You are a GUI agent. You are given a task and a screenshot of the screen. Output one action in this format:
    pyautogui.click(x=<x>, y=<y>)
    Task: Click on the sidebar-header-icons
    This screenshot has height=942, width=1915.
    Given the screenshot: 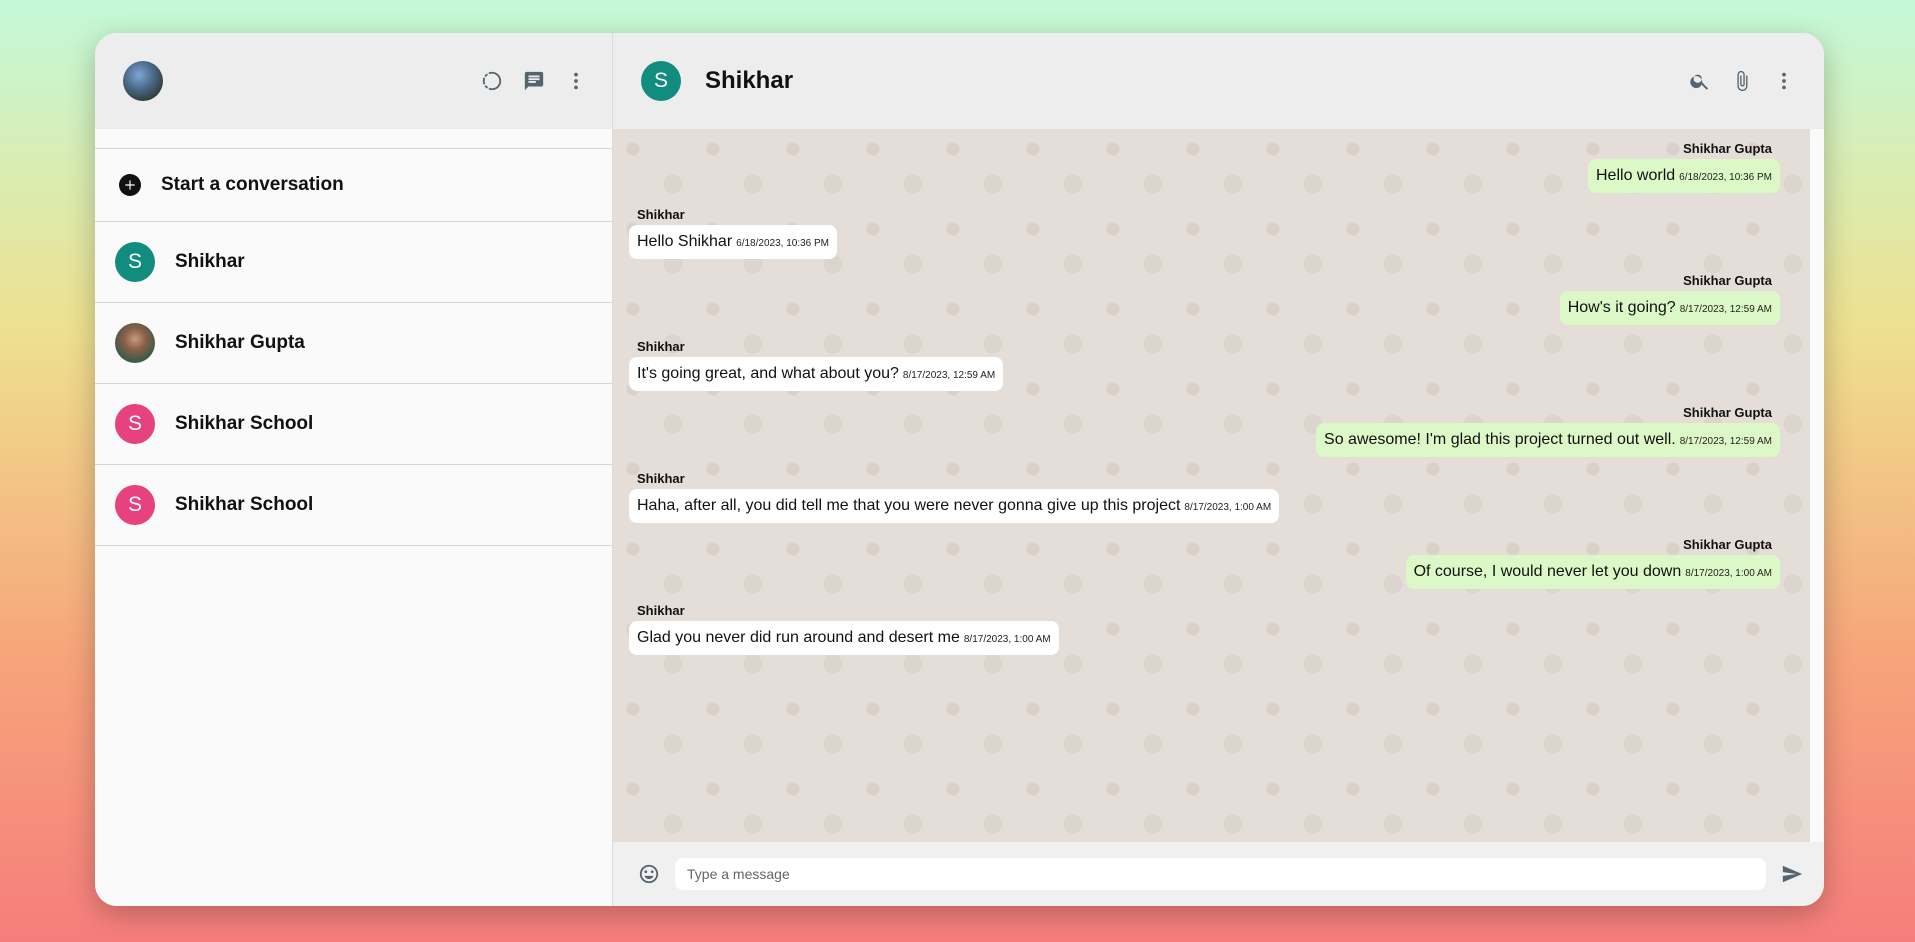 What is the action you would take?
    pyautogui.click(x=534, y=81)
    